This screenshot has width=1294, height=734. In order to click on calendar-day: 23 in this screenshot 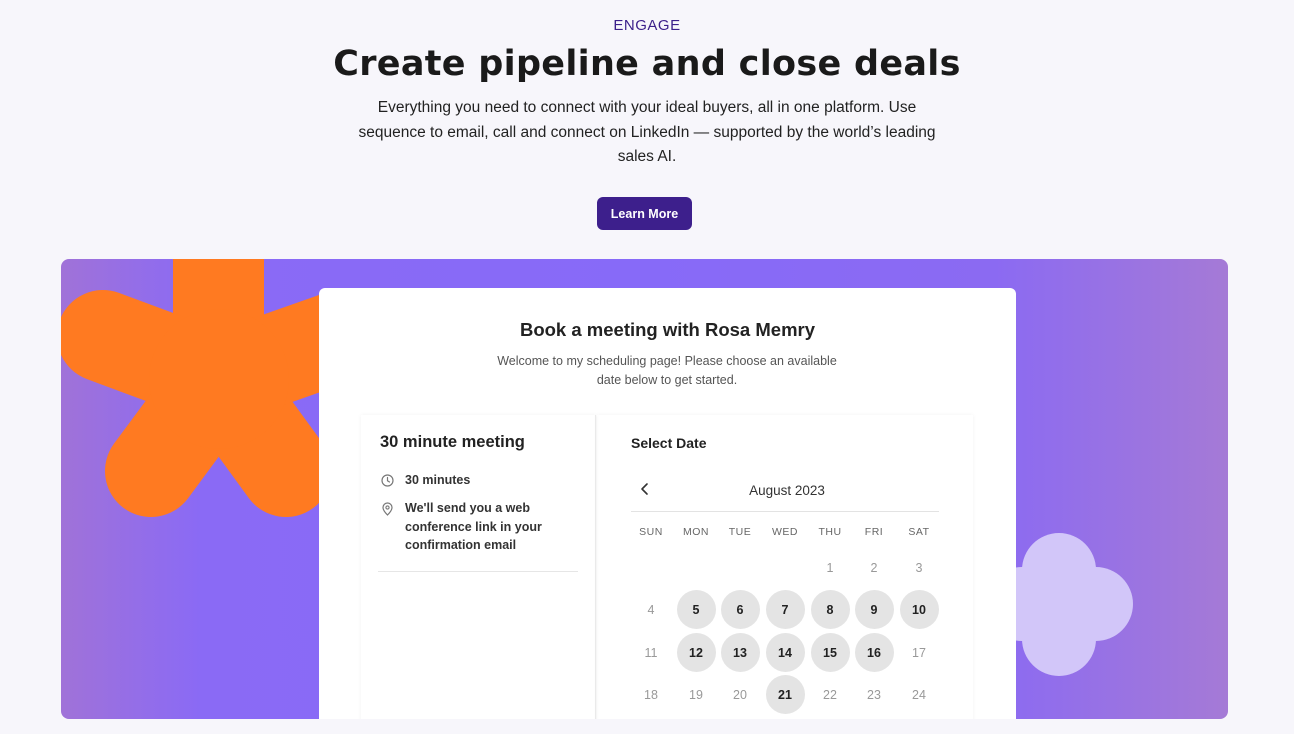, I will do `click(874, 694)`.